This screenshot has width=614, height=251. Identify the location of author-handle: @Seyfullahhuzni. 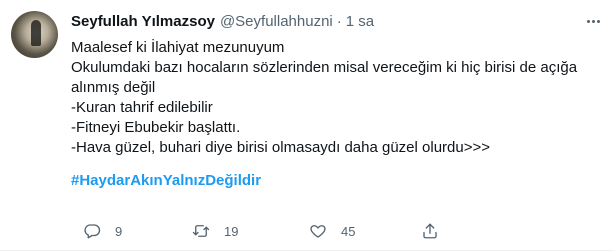
(276, 22).